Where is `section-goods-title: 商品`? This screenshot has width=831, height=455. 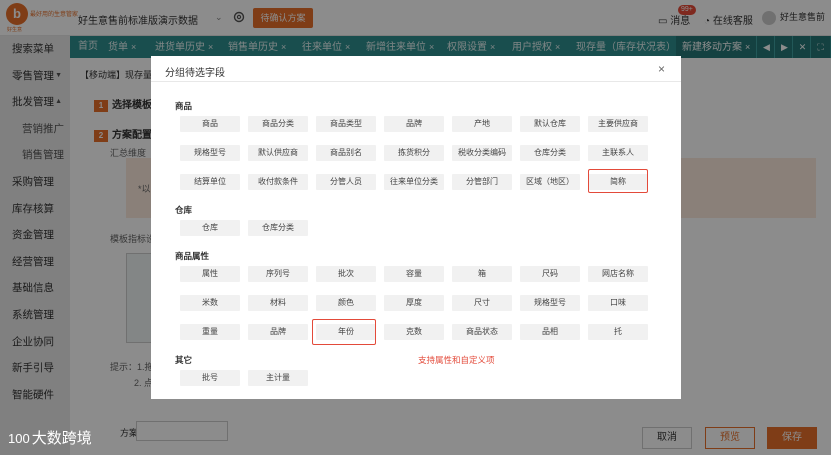
section-goods-title: 商品 is located at coordinates (184, 106).